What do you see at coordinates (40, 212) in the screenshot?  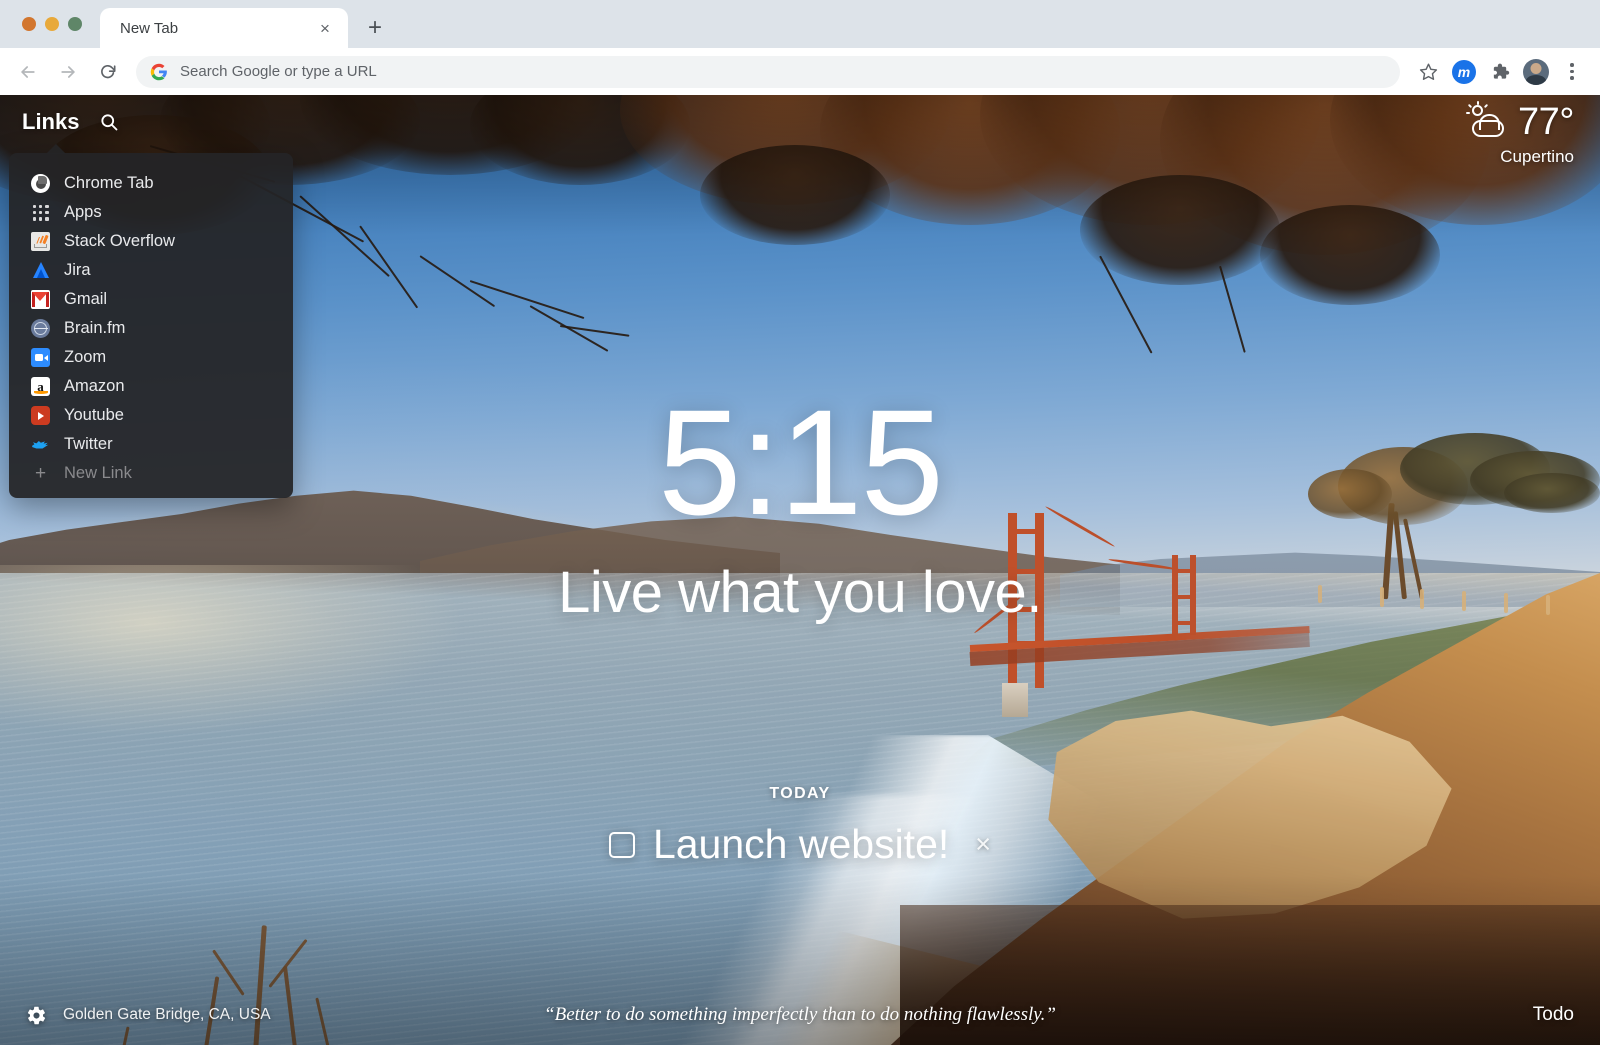 I see `apps-grid-icon` at bounding box center [40, 212].